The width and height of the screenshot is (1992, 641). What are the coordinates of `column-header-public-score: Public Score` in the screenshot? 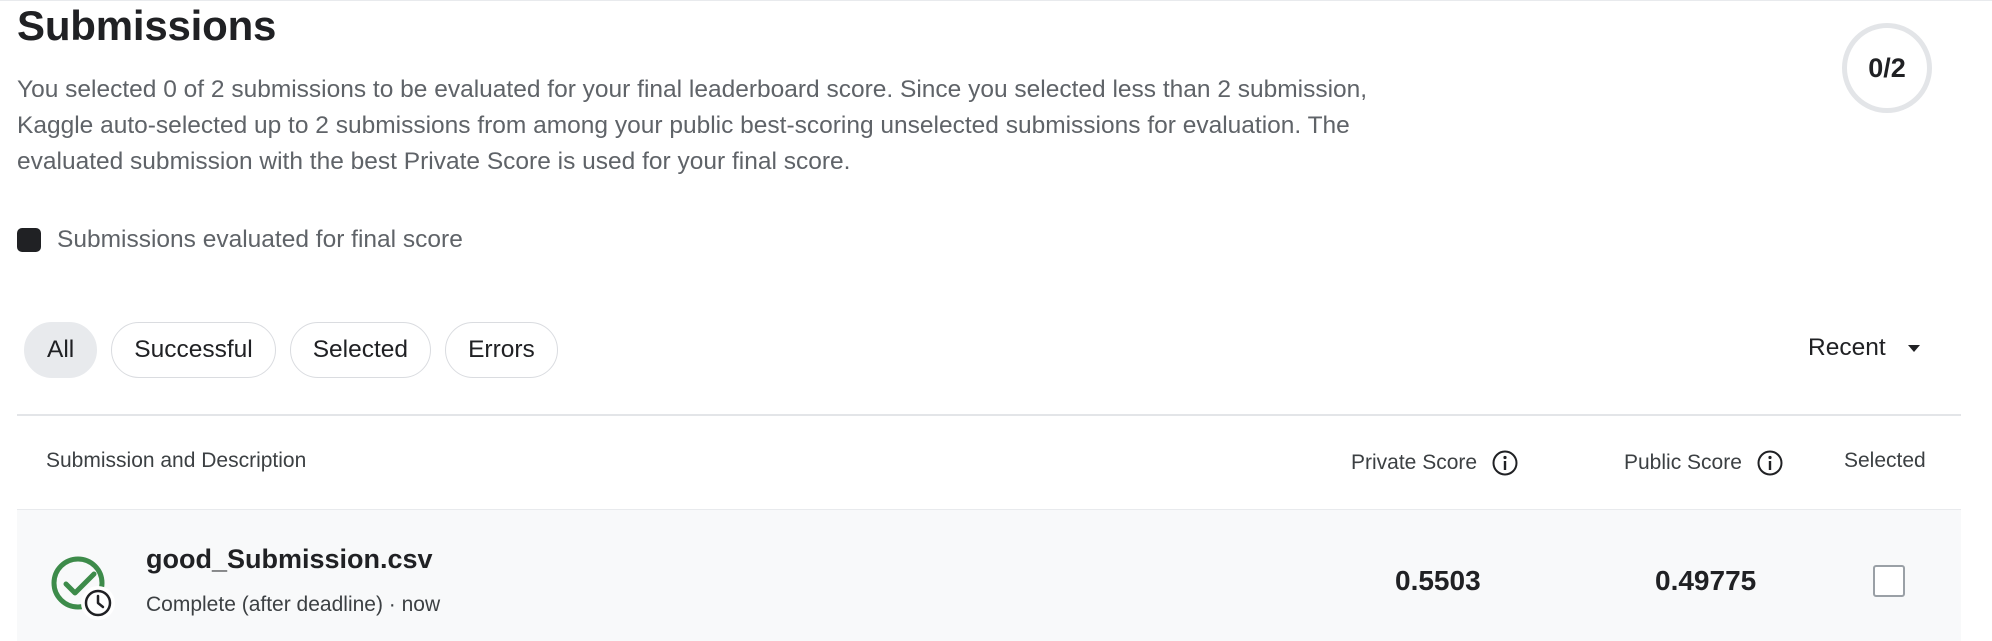 It's located at (1704, 463).